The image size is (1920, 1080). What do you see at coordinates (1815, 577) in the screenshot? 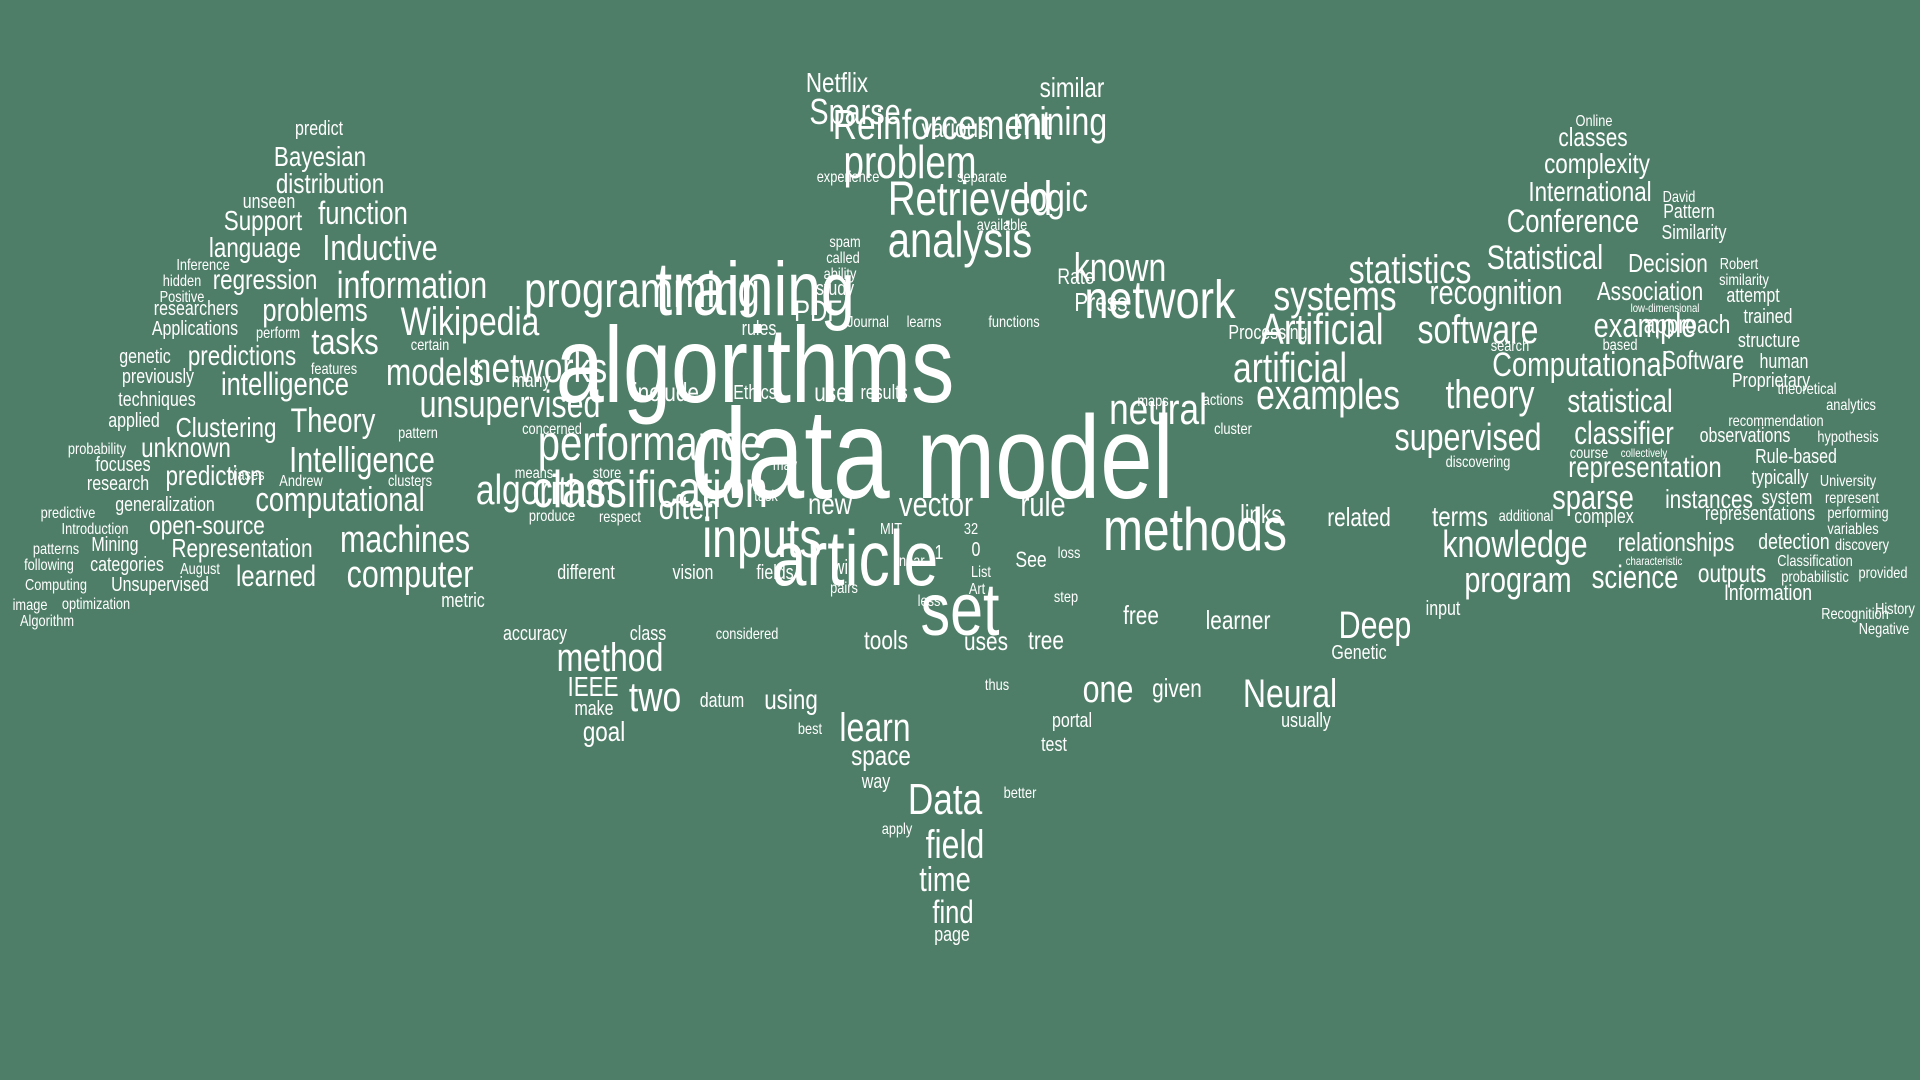
I see `word: probabilistic` at bounding box center [1815, 577].